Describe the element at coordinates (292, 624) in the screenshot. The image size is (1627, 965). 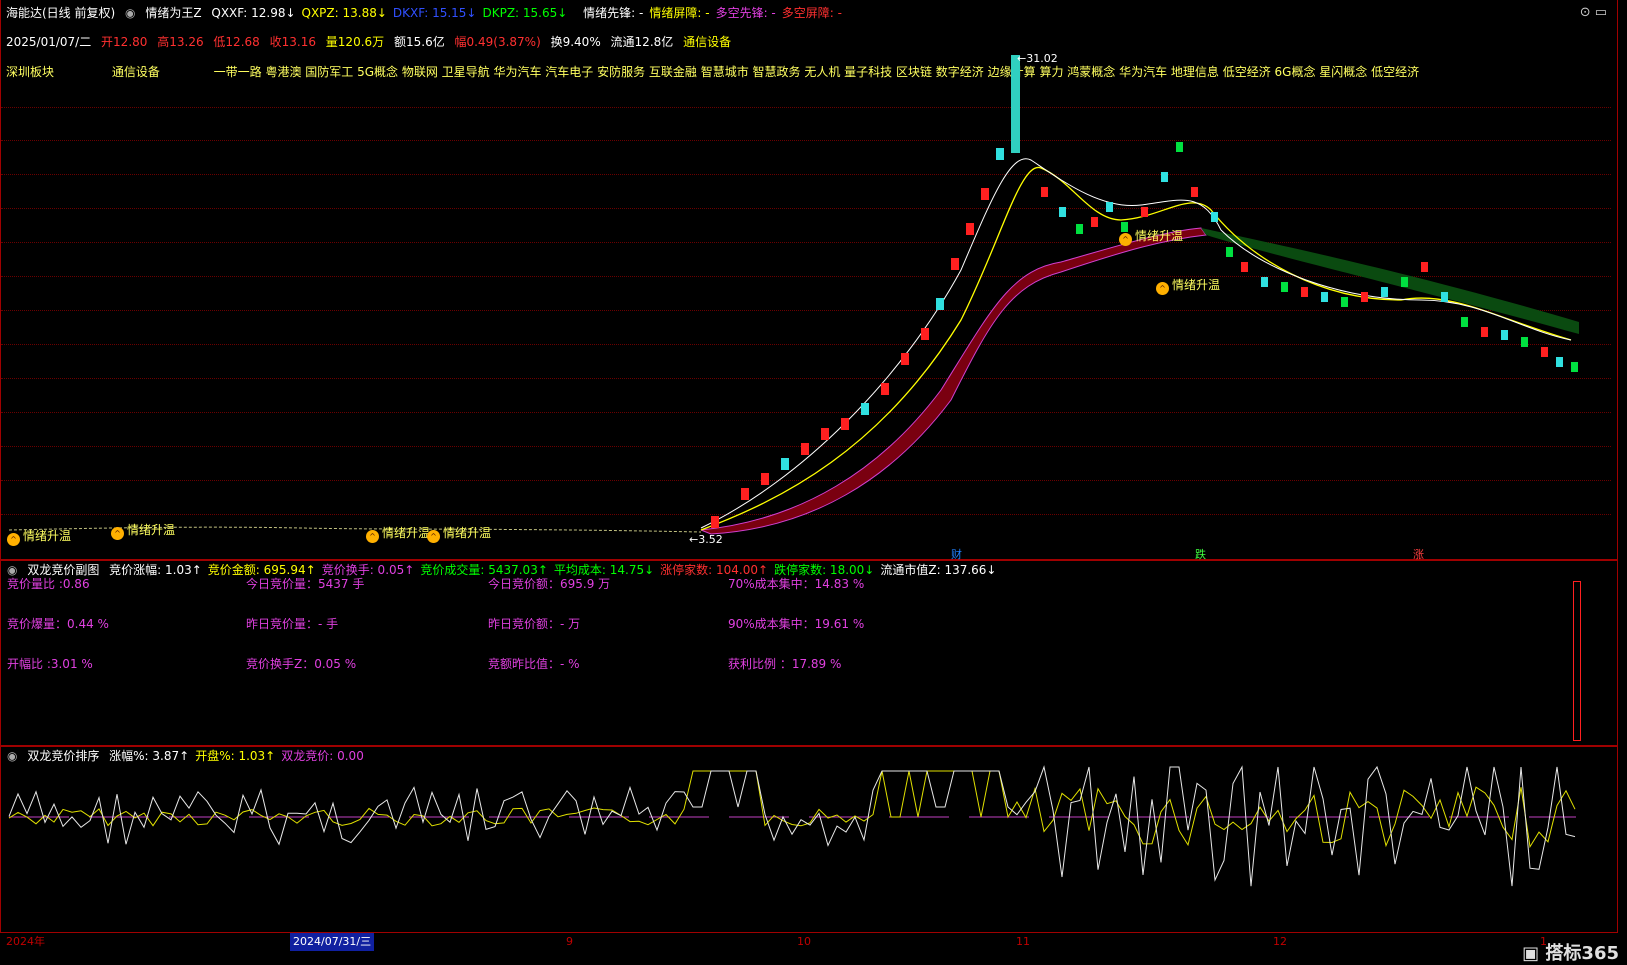
I see `auction-stat: 昨日竞价量：- 手` at that location.